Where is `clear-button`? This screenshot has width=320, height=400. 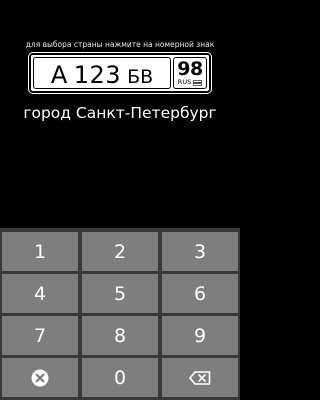 clear-button is located at coordinates (40, 377).